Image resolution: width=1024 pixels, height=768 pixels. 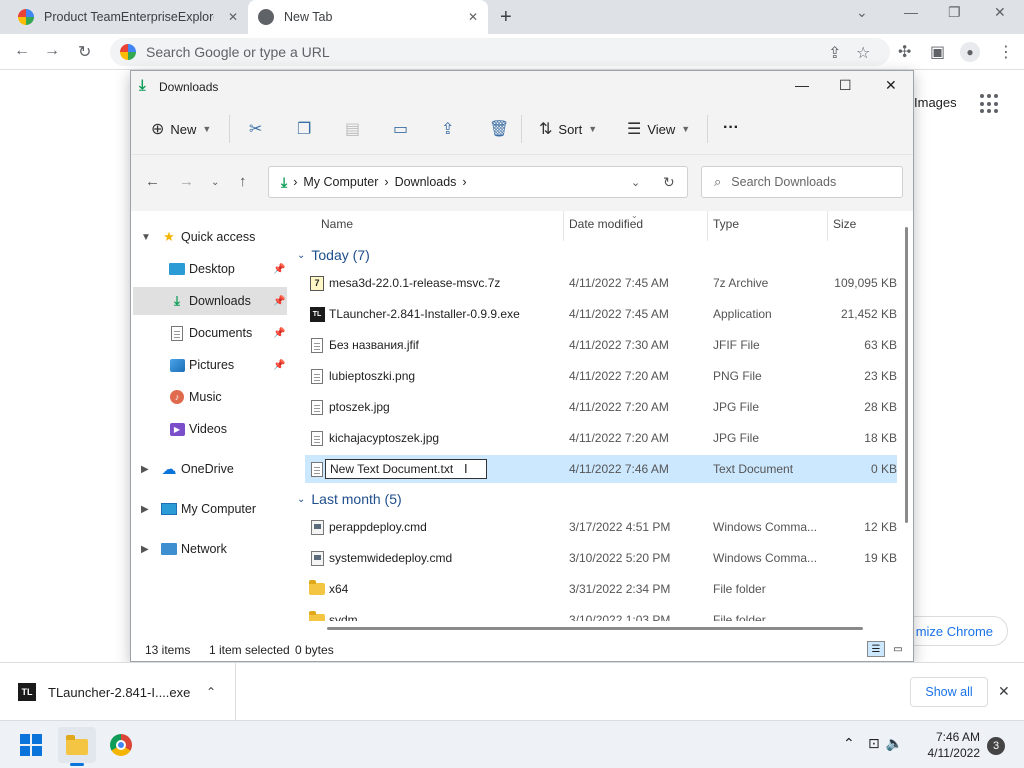 I want to click on share-button: ⇪, so click(x=450, y=129).